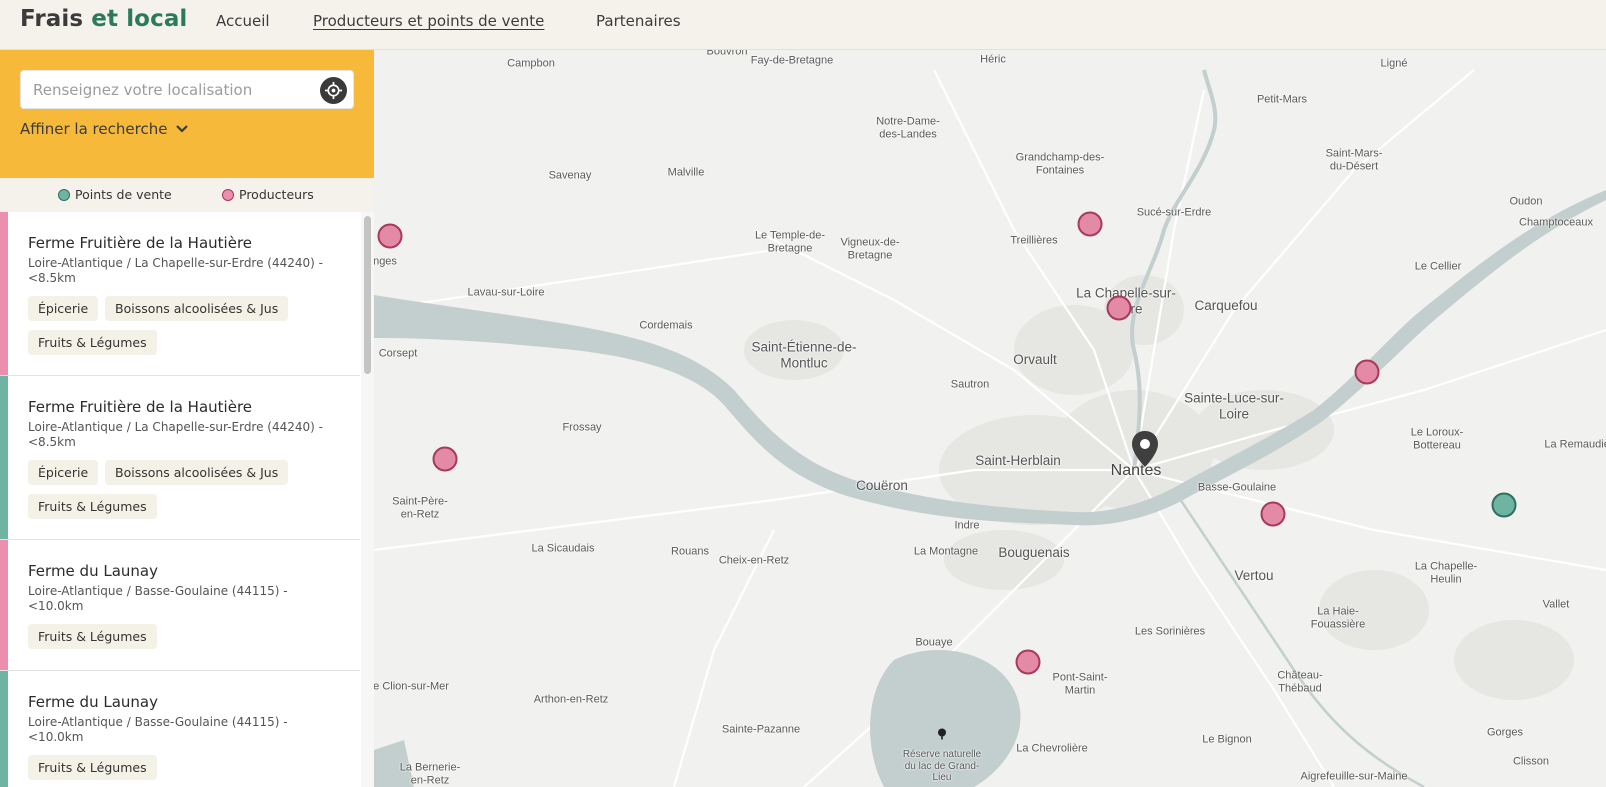  What do you see at coordinates (1174, 212) in the screenshot?
I see `place-label: Sucé-sur-Erdre` at bounding box center [1174, 212].